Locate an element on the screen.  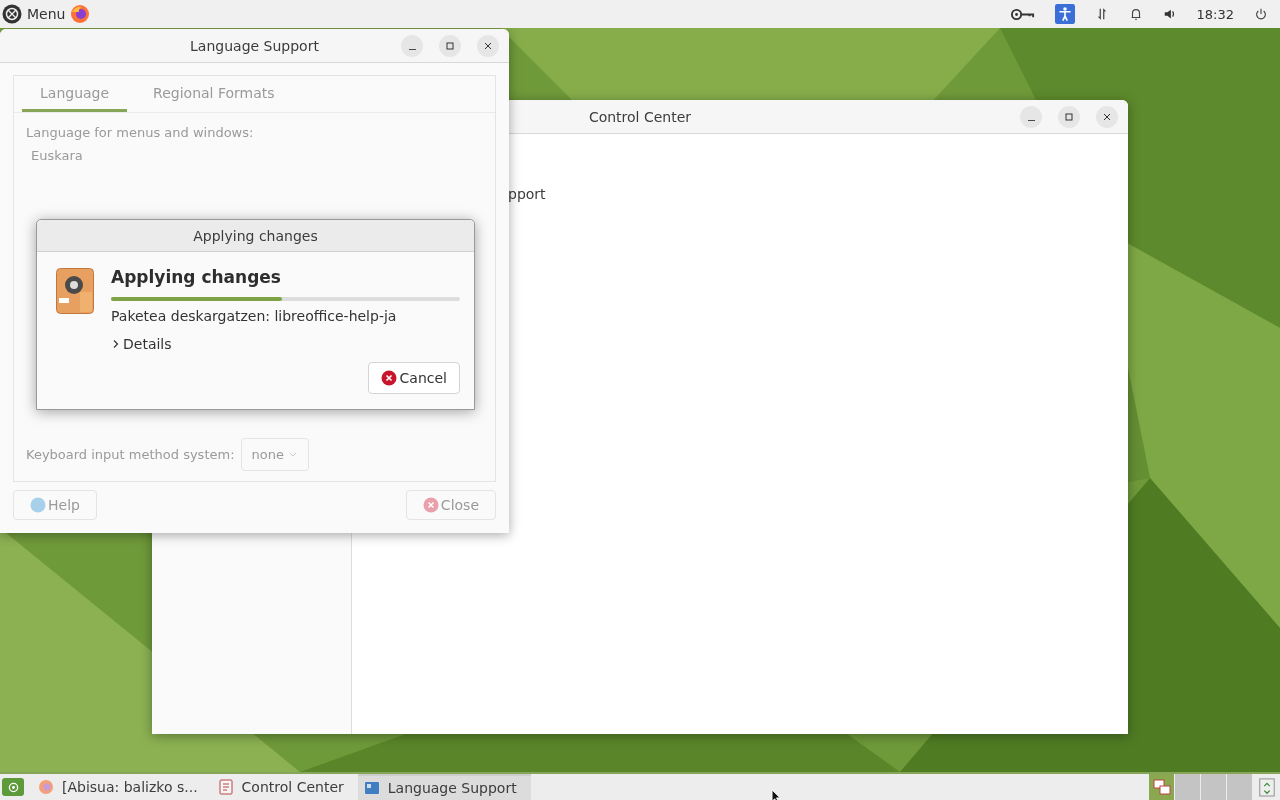
taskbar-item: Control Center is located at coordinates (284, 787).